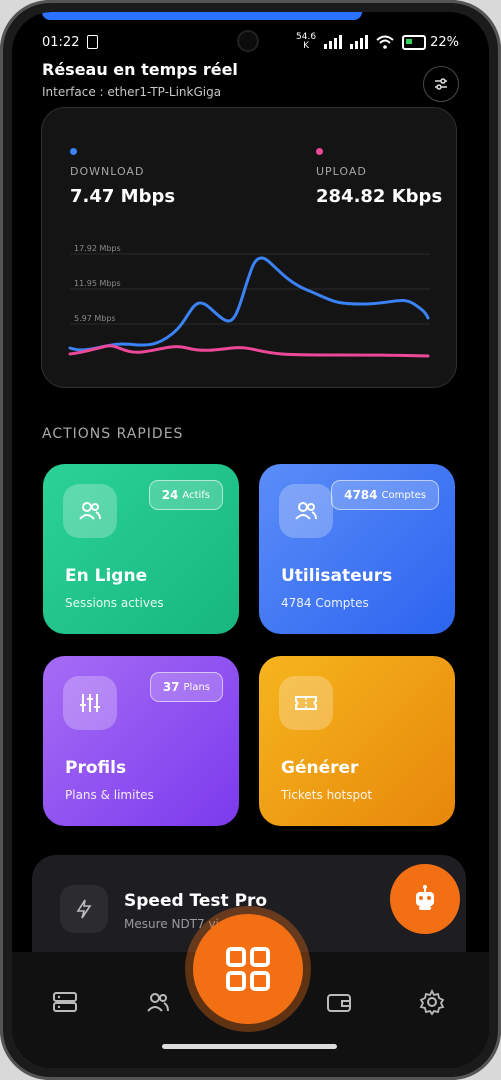 The height and width of the screenshot is (1080, 501). I want to click on network-speed: 54.6 K, so click(306, 41).